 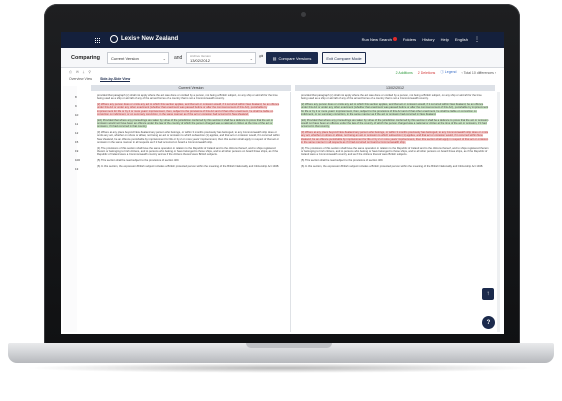 I want to click on compare-versions-button: ▤ Compare Versions, so click(x=292, y=58).